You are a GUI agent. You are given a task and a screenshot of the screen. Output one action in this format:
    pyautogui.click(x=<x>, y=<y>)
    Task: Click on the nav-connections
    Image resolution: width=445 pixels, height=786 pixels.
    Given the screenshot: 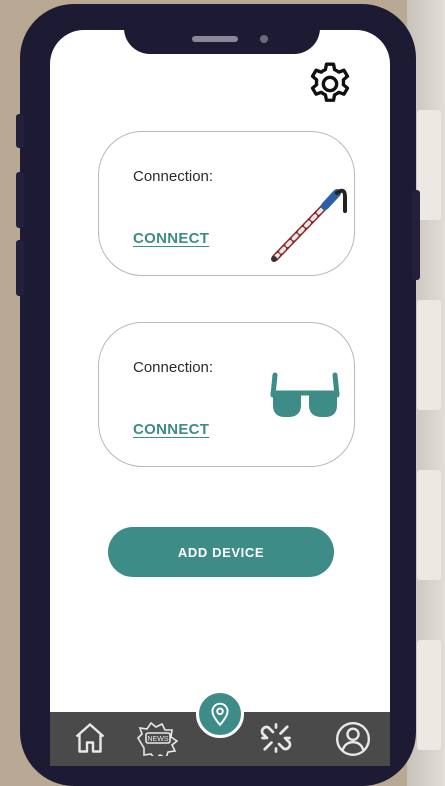 What is the action you would take?
    pyautogui.click(x=276, y=740)
    